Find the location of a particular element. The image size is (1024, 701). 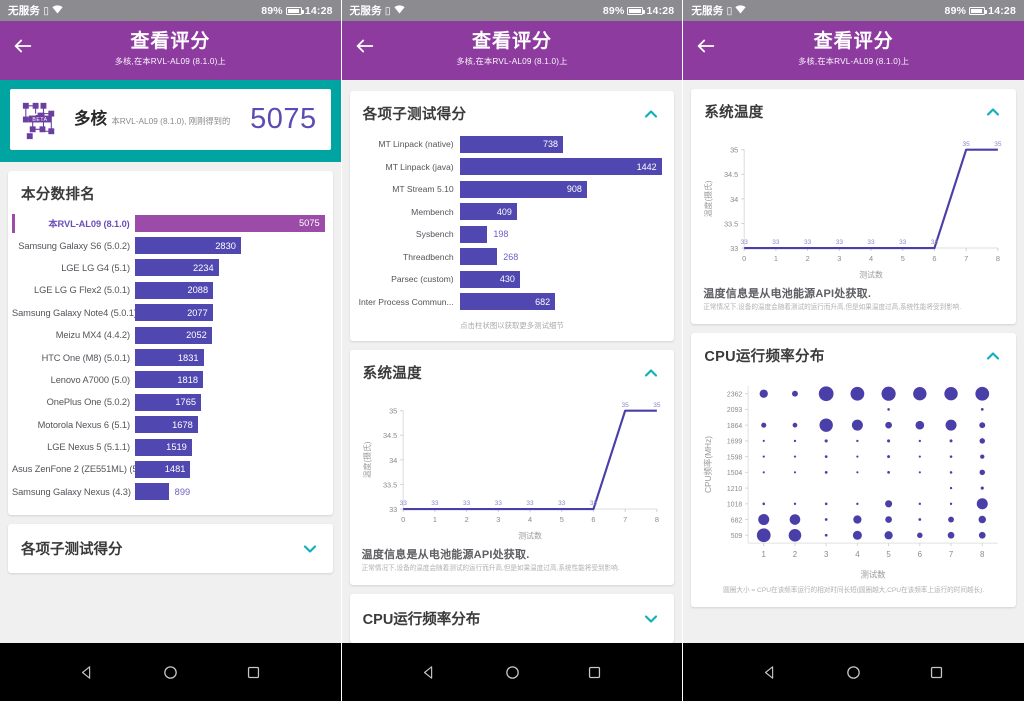

svg-text: 34.5 is located at coordinates (731, 174).